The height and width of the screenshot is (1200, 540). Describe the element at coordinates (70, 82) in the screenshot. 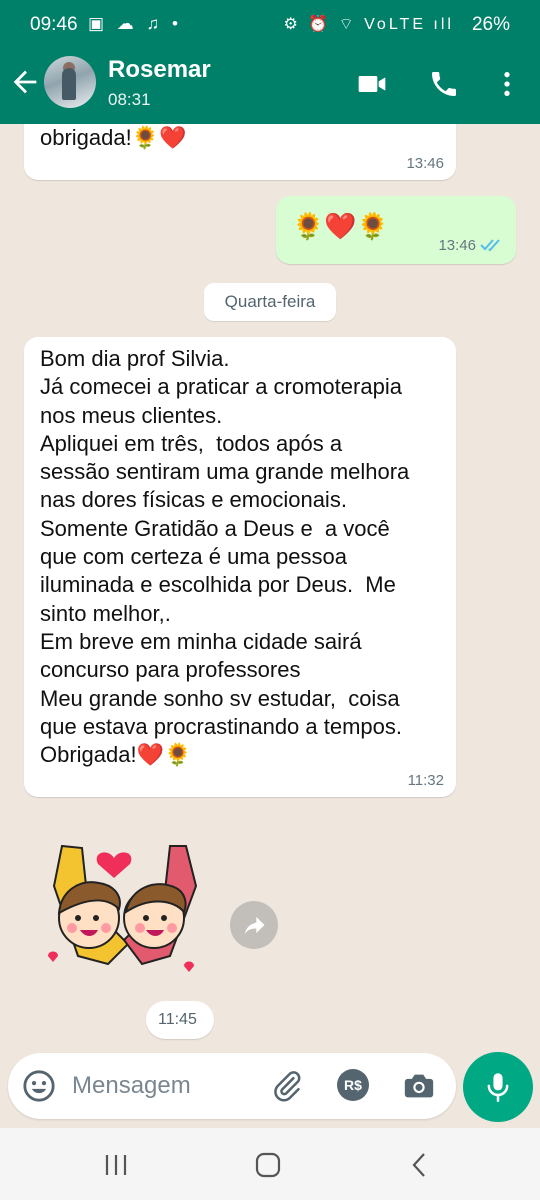

I see `contact-avatar` at that location.